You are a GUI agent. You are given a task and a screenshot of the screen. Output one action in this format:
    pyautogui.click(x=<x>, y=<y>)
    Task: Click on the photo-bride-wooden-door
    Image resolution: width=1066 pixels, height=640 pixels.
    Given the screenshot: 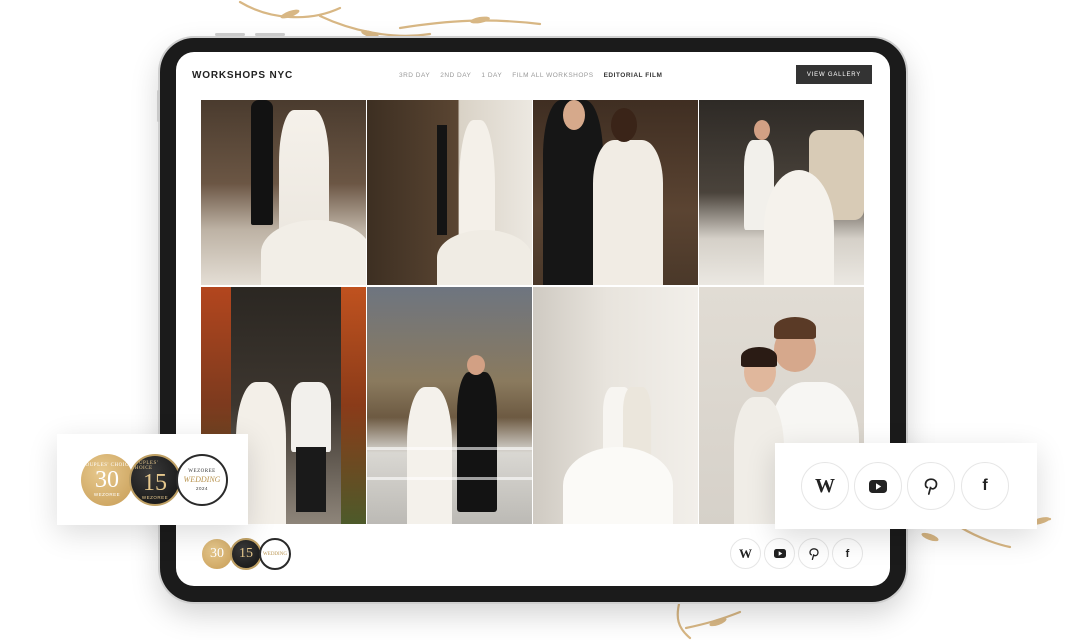 What is the action you would take?
    pyautogui.click(x=449, y=192)
    